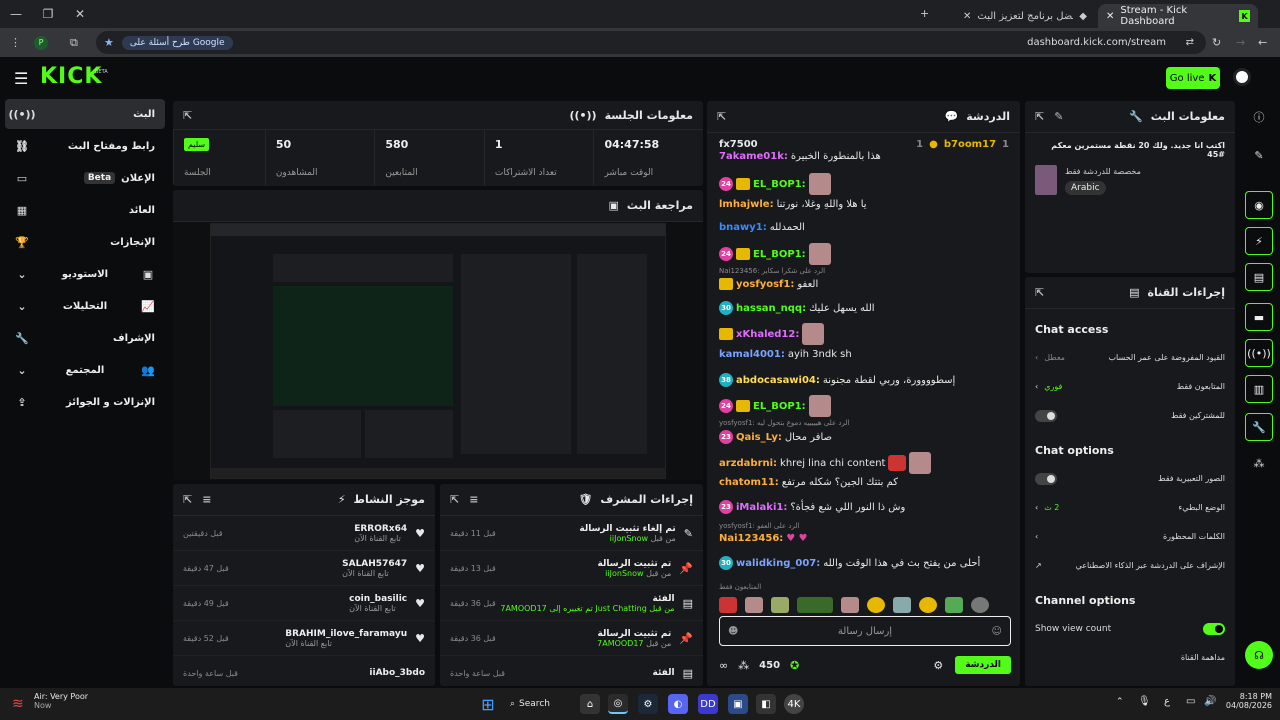 The image size is (1280, 720). I want to click on sidebar-item-moderation: 🔧 الإشراف, so click(85, 338).